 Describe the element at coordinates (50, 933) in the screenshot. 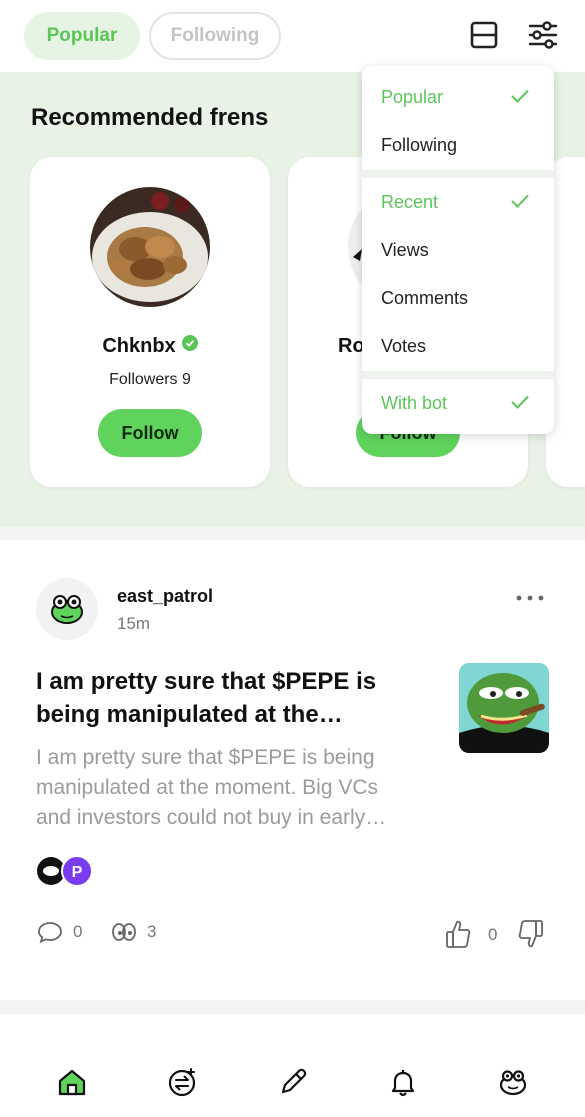

I see `comment-bubble-icon` at that location.